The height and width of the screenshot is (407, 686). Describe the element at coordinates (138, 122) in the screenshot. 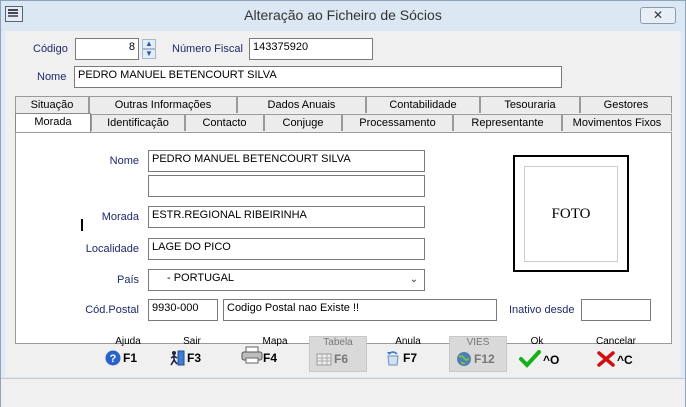

I see `tab-identificacao: Identificação` at that location.